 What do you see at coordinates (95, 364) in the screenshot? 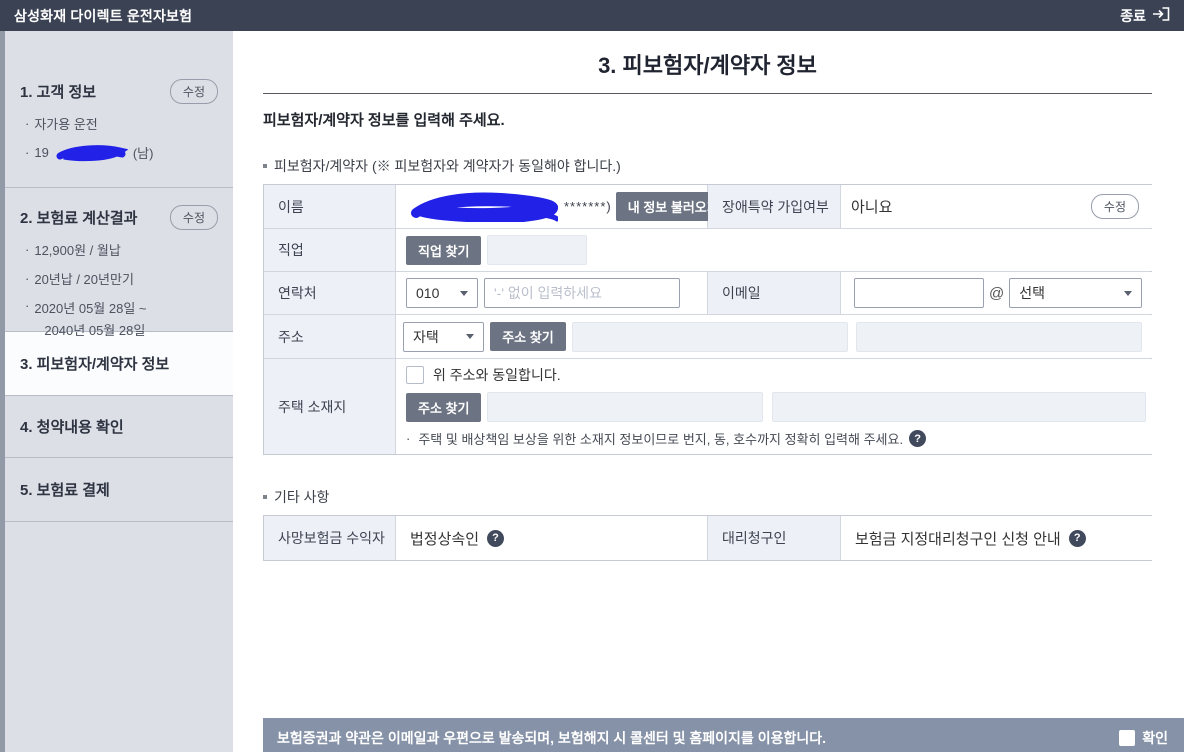
I see `step3-title: 3. 피보험자/계약자 정보` at bounding box center [95, 364].